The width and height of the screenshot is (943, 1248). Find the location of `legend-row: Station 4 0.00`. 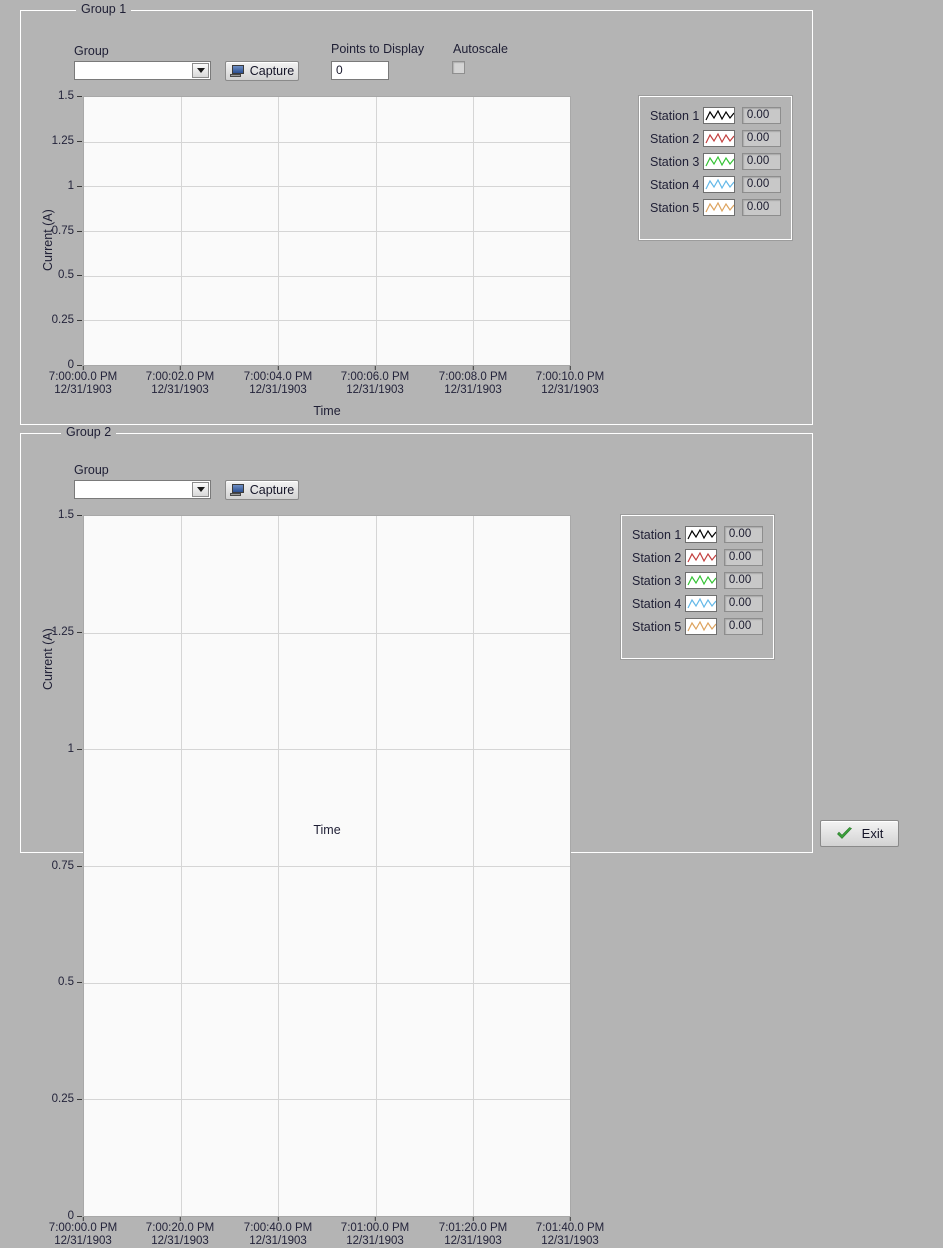

legend-row: Station 4 0.00 is located at coordinates (715, 184).